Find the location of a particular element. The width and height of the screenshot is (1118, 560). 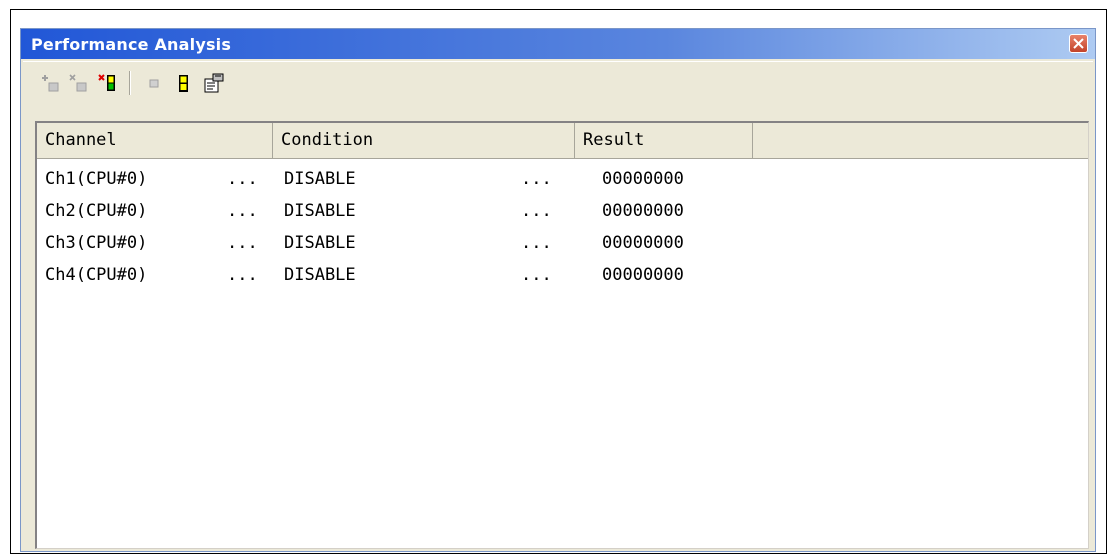

toolbar is located at coordinates (558, 83).